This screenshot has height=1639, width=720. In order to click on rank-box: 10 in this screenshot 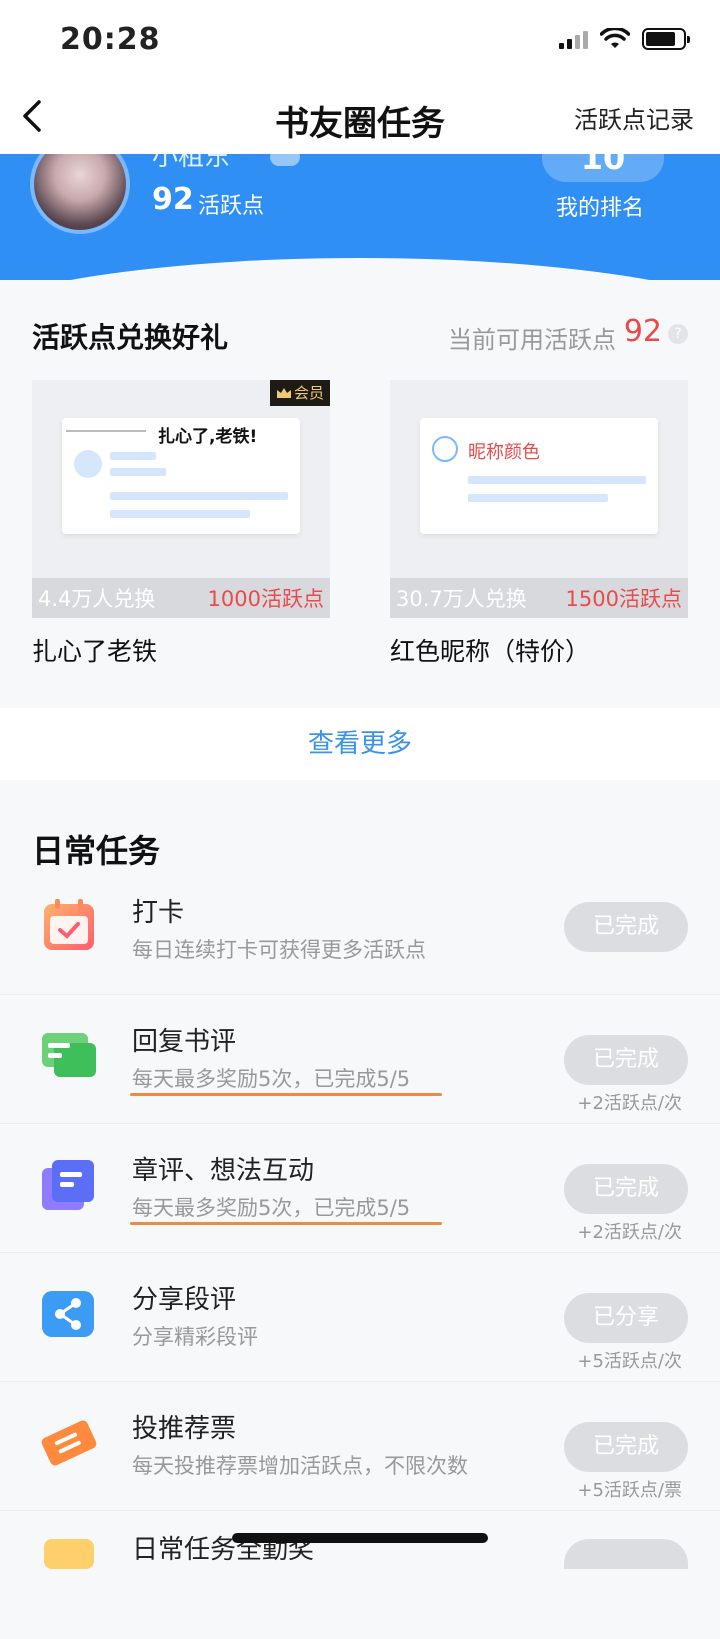, I will do `click(603, 168)`.